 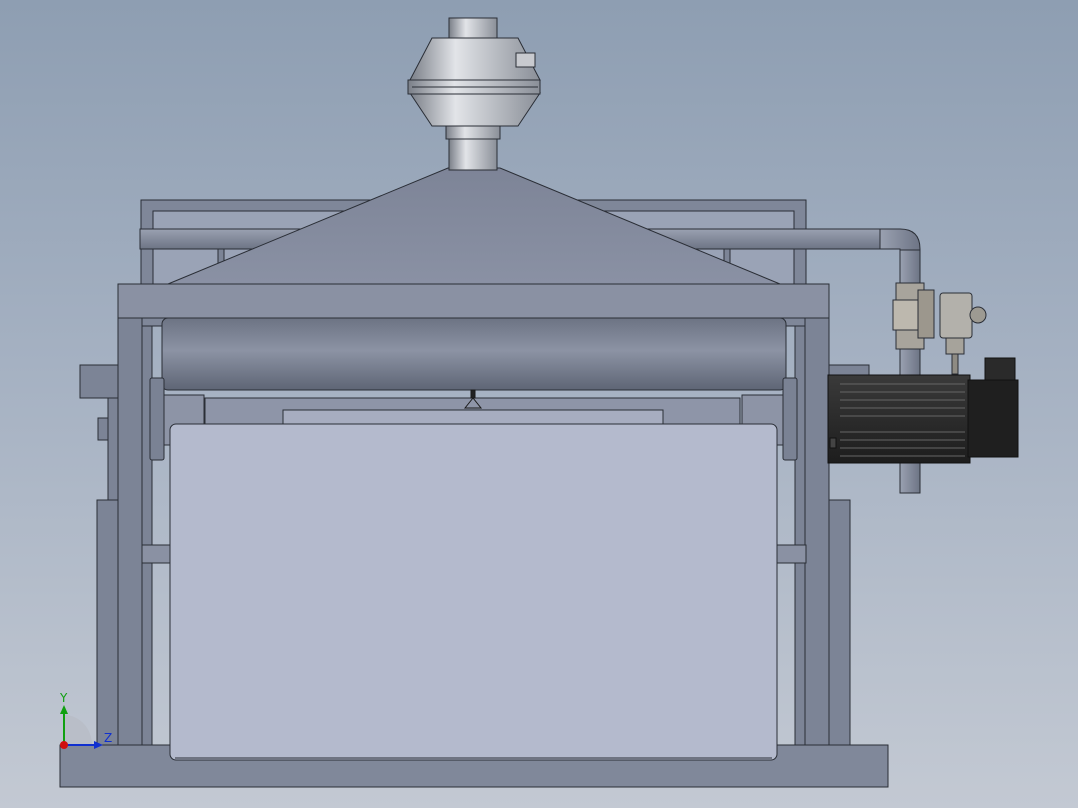 I want to click on left-outer-frame, so click(x=116, y=515).